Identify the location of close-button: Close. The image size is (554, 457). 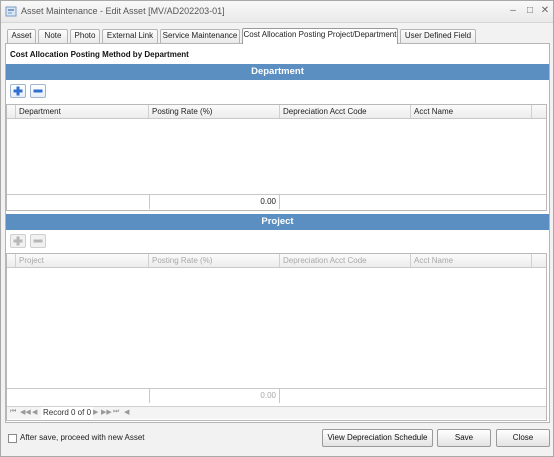
(523, 438).